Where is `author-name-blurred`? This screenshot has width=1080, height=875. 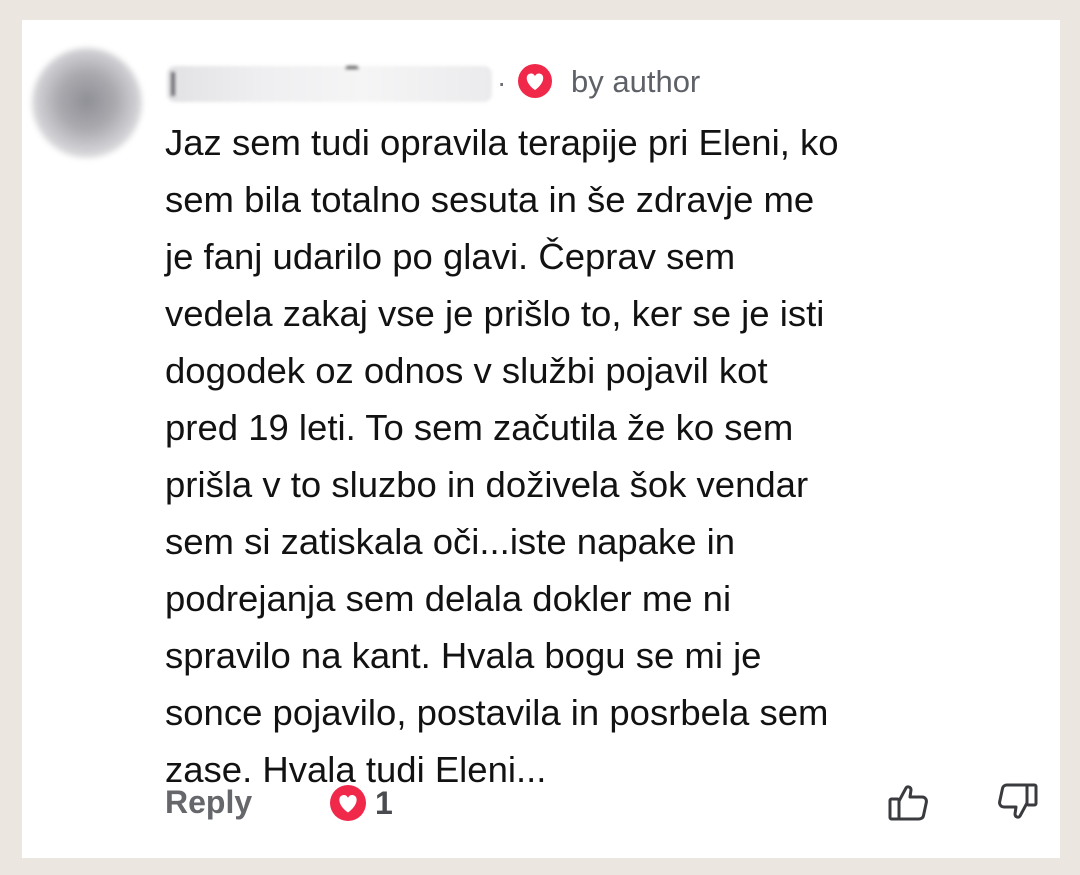
author-name-blurred is located at coordinates (329, 84).